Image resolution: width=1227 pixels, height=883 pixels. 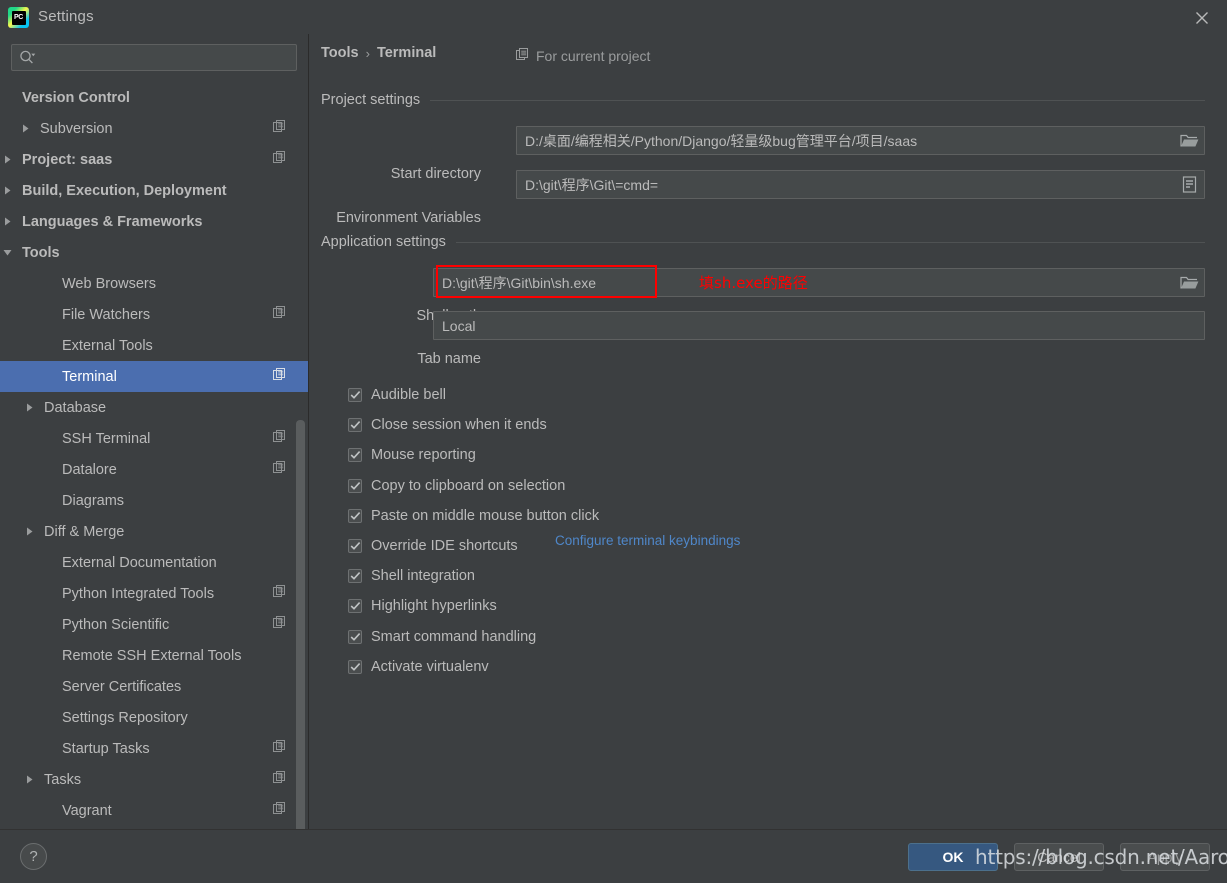 I want to click on sidebar-item-tools: Tools, so click(x=154, y=252).